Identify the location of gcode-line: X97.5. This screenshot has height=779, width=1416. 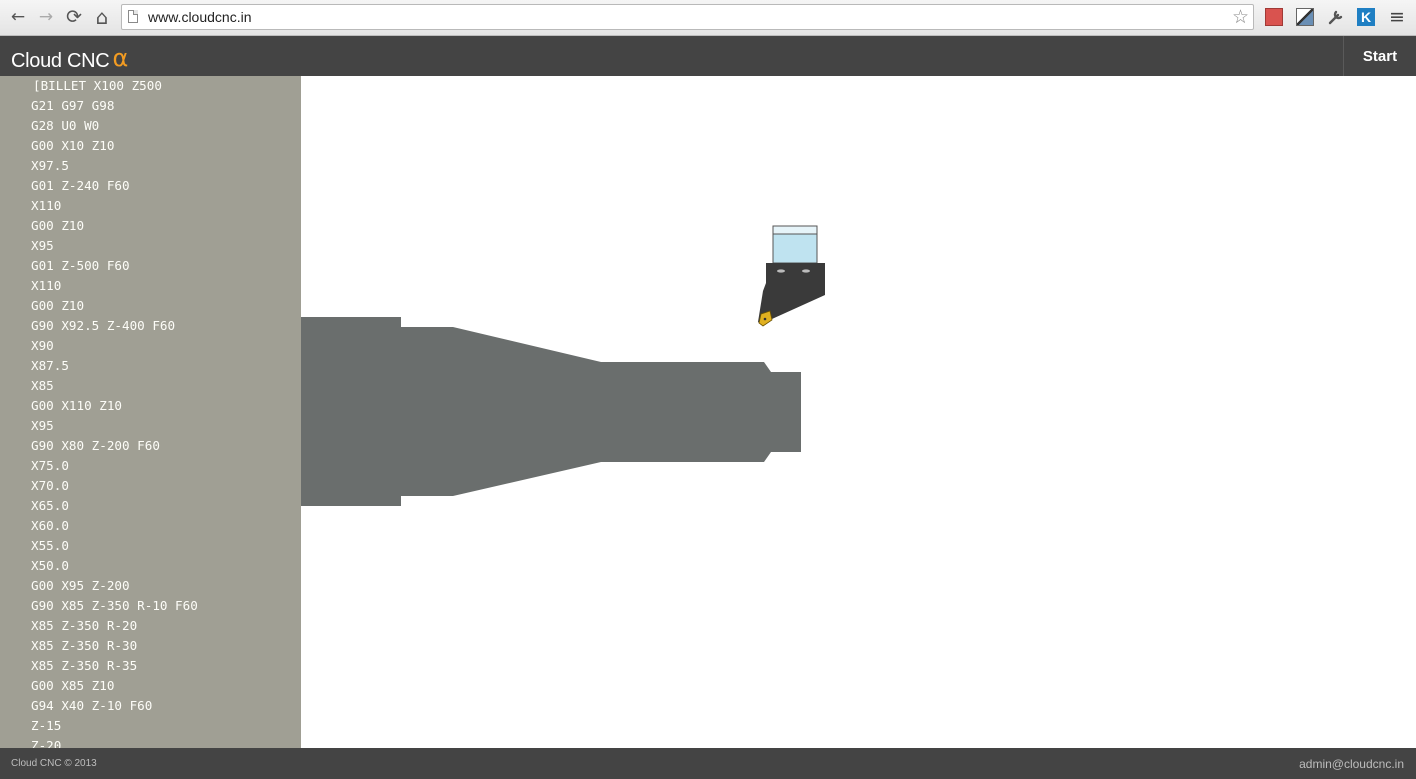
(50, 165).